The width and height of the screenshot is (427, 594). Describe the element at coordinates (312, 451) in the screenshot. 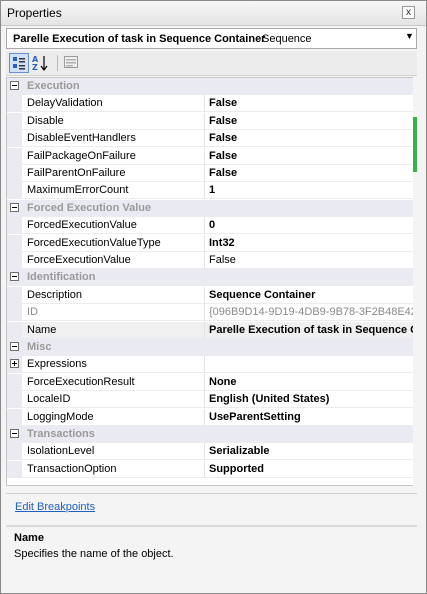

I see `property-value: Serializable` at that location.